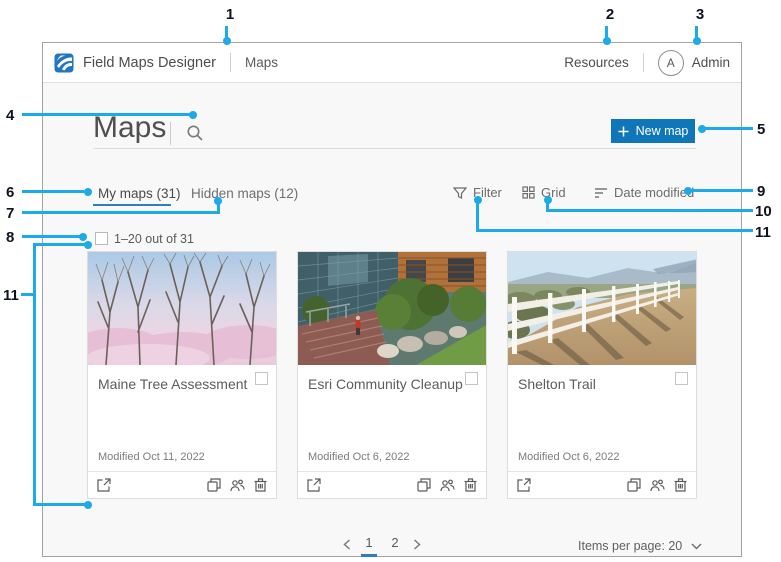  What do you see at coordinates (654, 192) in the screenshot?
I see `sort-label: Date modified` at bounding box center [654, 192].